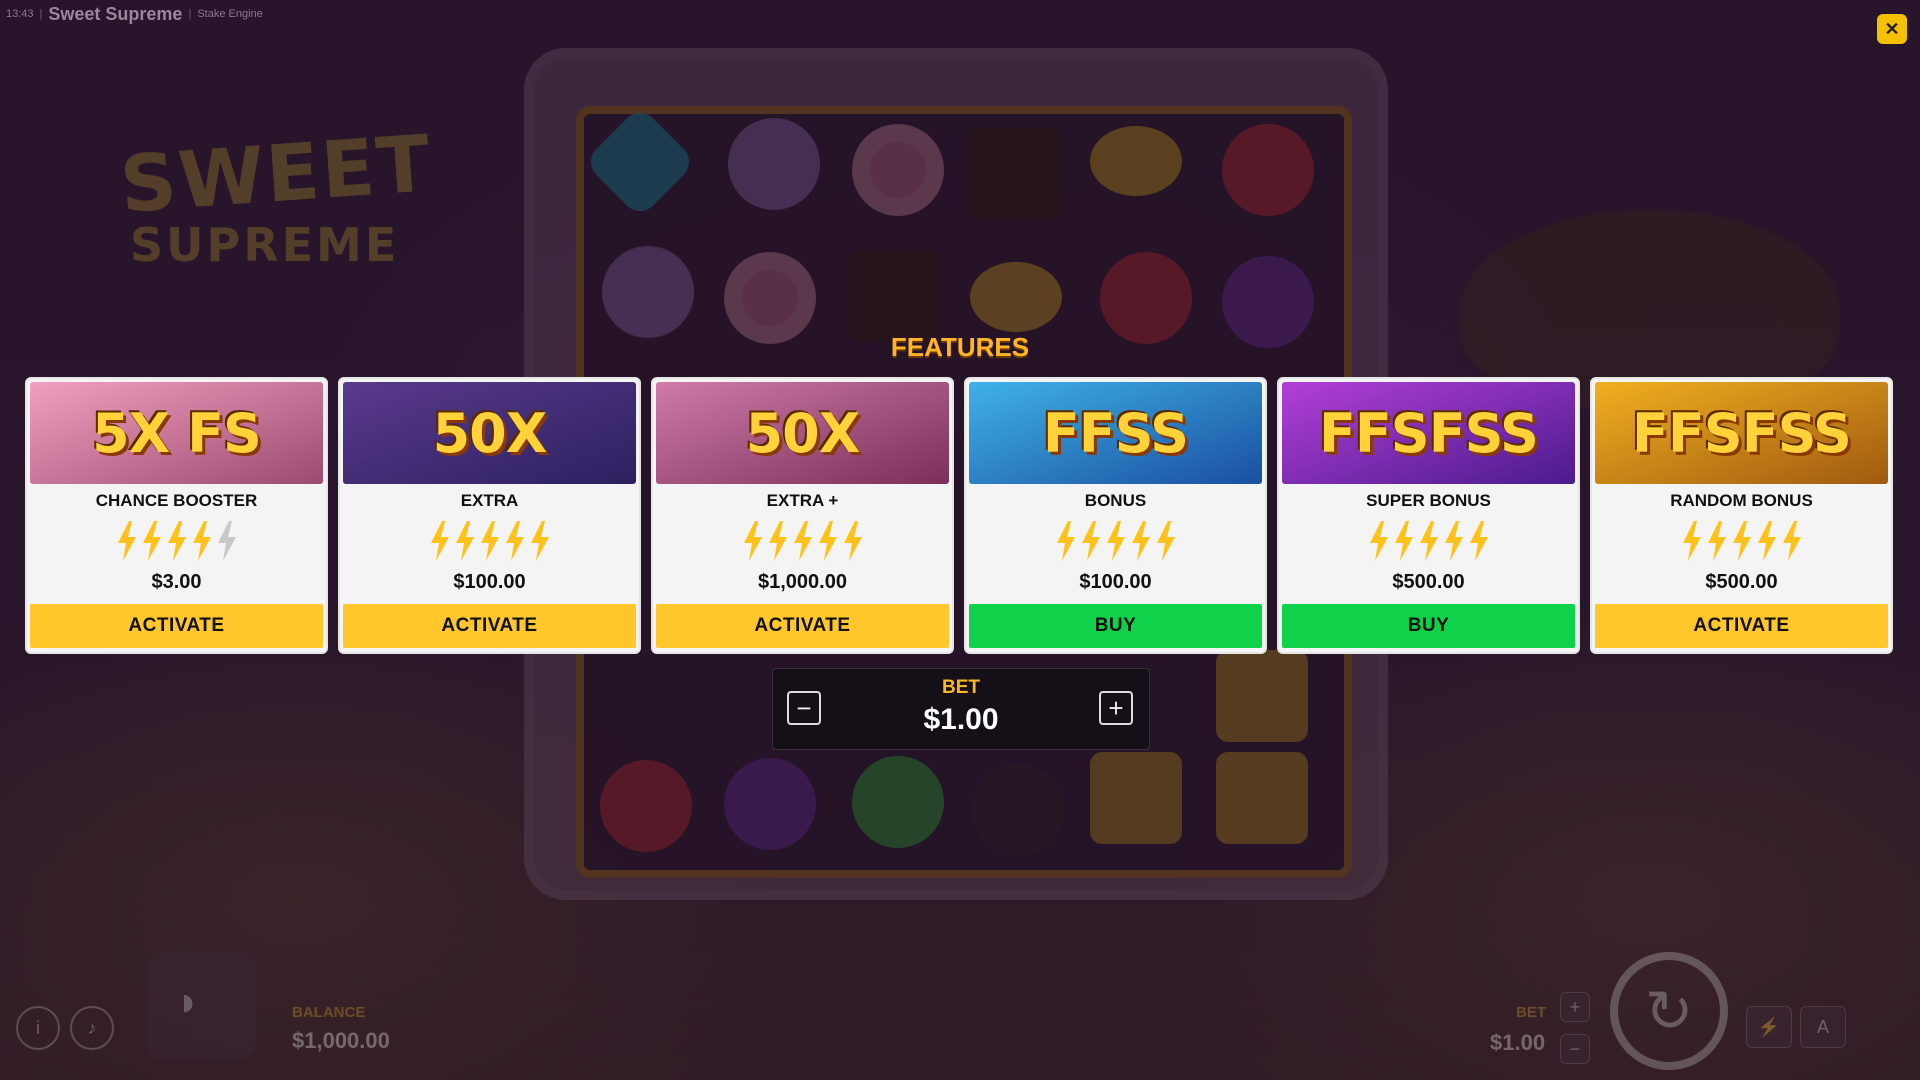  I want to click on hud-bet-increase-button: +, so click(1575, 1007).